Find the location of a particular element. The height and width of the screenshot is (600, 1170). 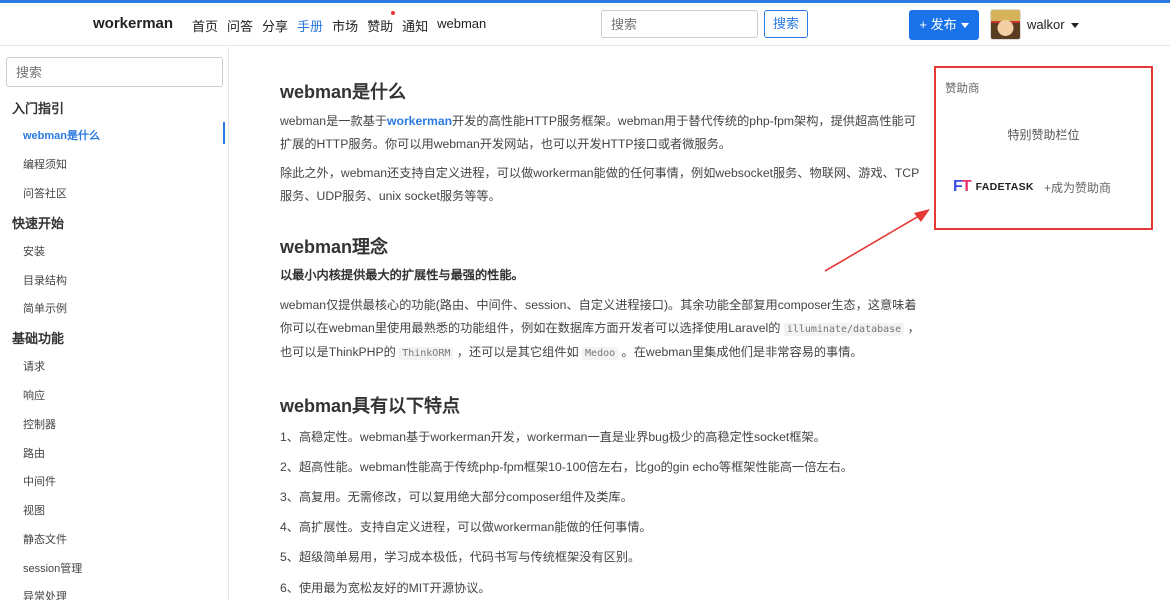

annotation-arrow is located at coordinates (877, 240).